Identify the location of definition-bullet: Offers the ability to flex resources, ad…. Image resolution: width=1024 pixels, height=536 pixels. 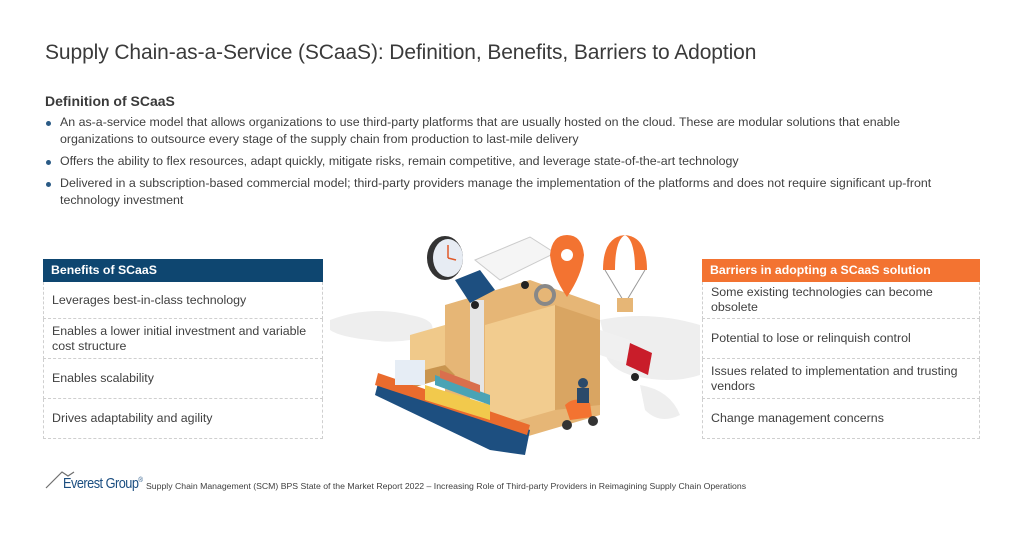
(510, 161).